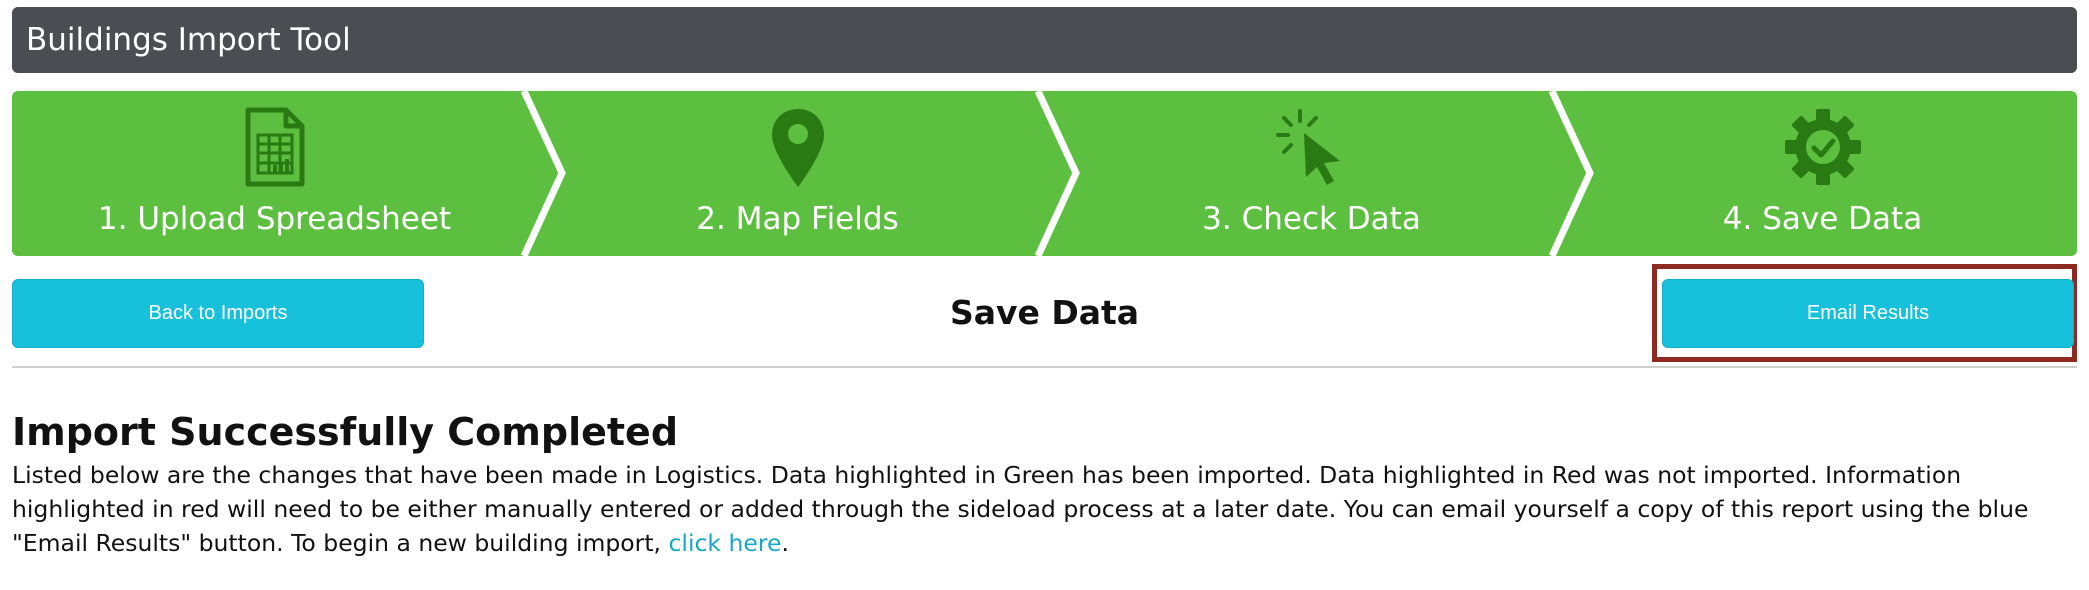 The width and height of the screenshot is (2089, 590). I want to click on wizard-step-map-fields: 2. Map Fields, so click(797, 173).